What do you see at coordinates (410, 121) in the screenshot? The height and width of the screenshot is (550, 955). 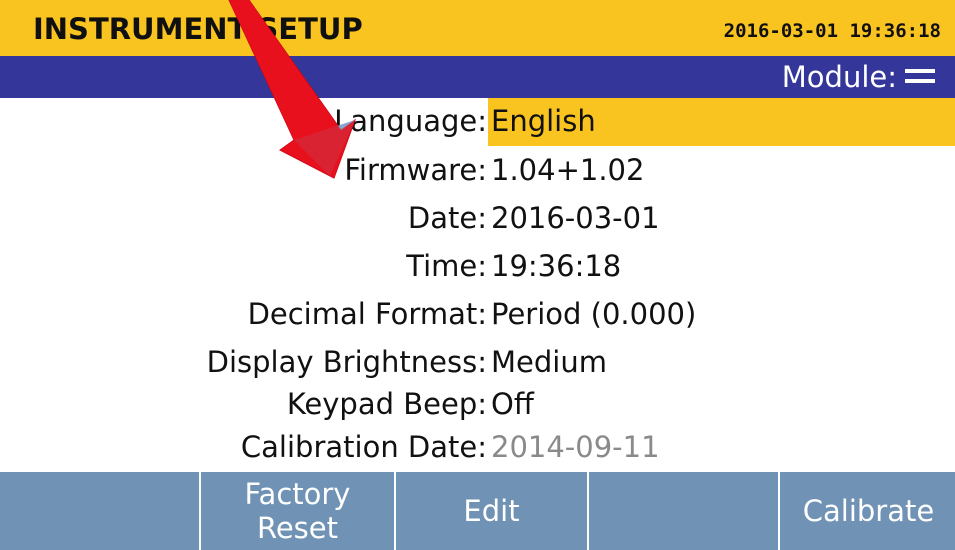 I see `setting-label: Language:` at bounding box center [410, 121].